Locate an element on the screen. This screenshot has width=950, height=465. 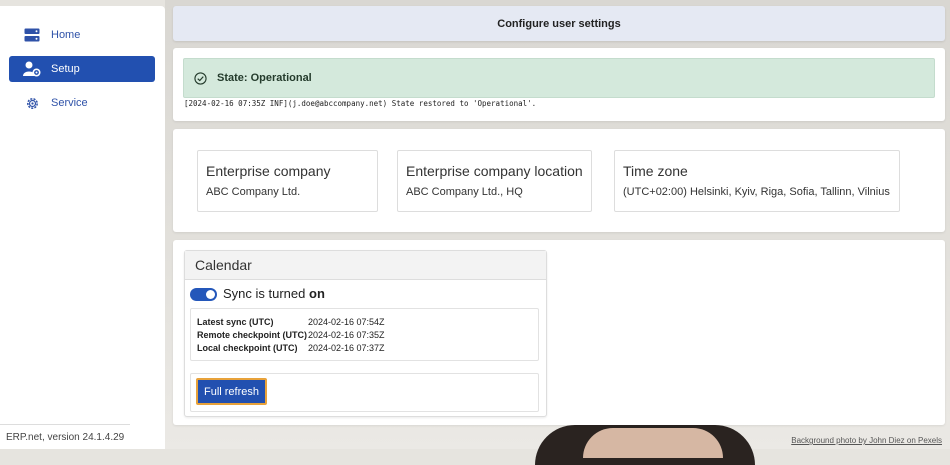
sidebar-item-home: Home is located at coordinates (82, 35).